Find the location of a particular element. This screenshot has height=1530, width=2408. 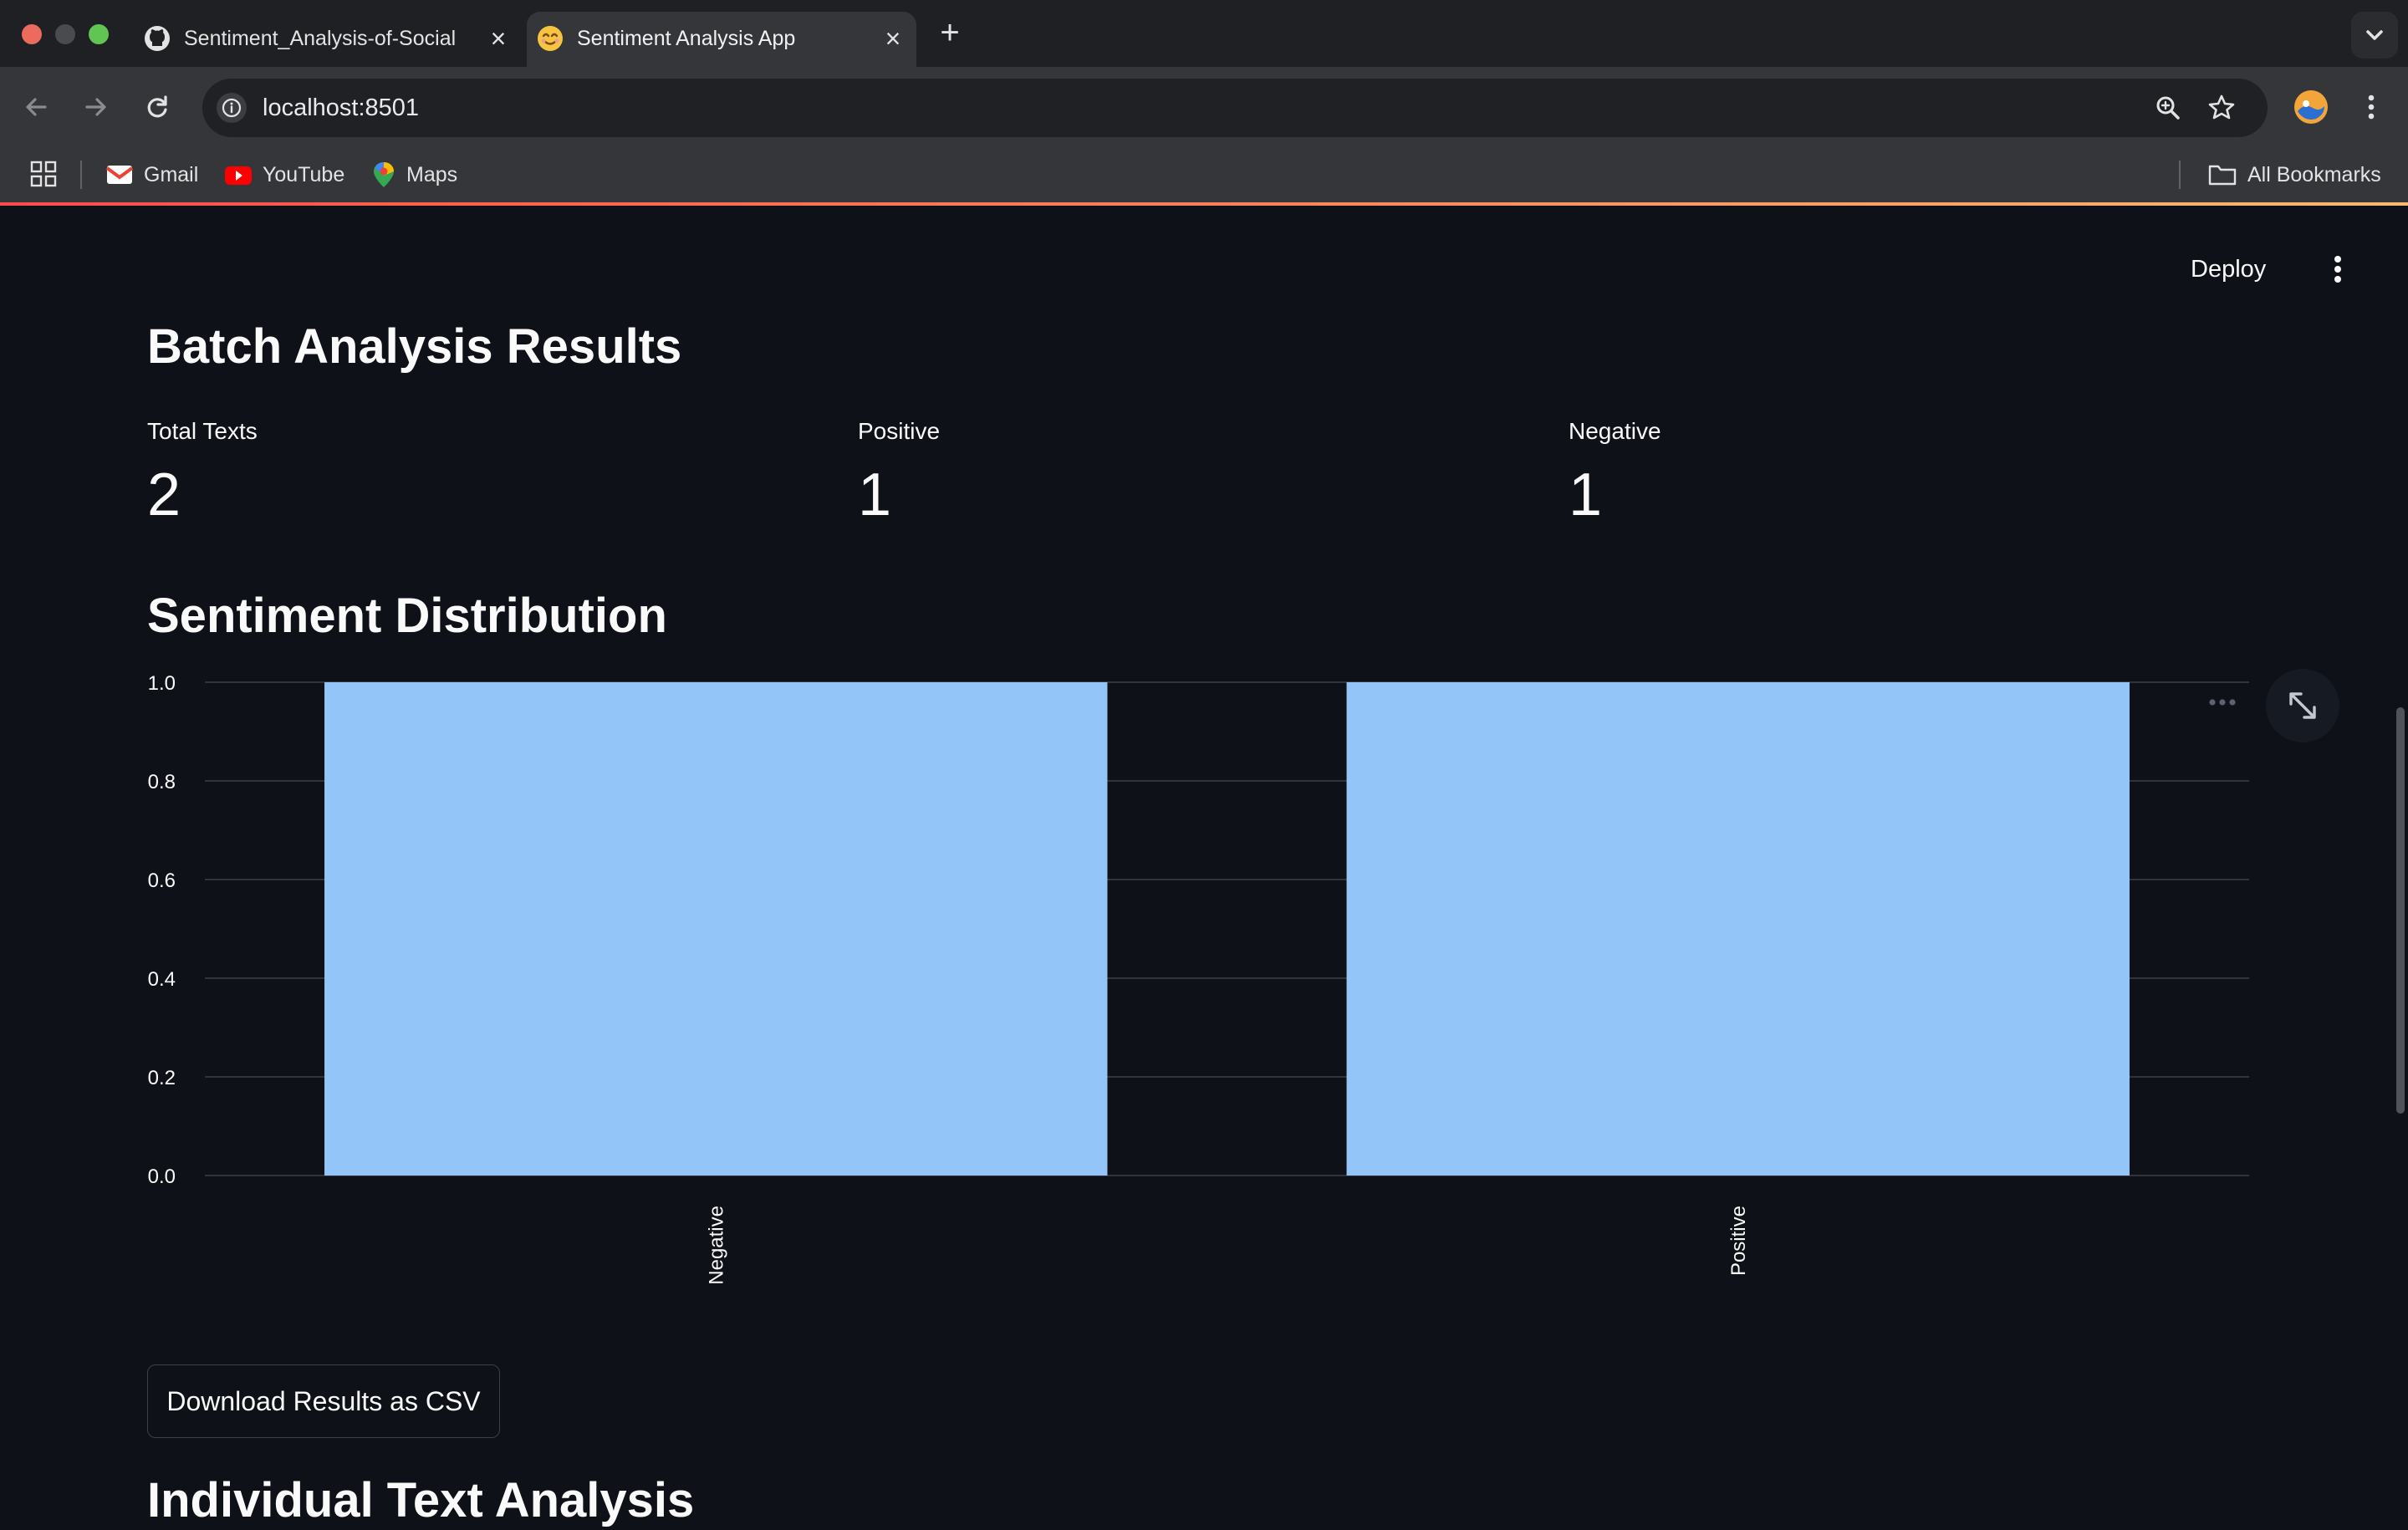

bar-negative is located at coordinates (716, 929).